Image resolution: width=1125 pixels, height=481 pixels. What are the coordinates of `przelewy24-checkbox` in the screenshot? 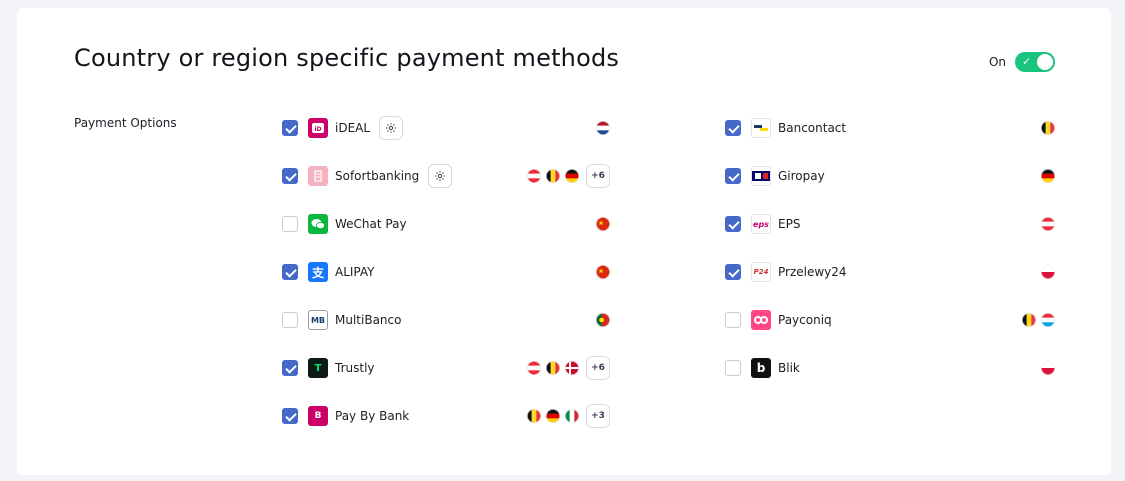 It's located at (733, 272).